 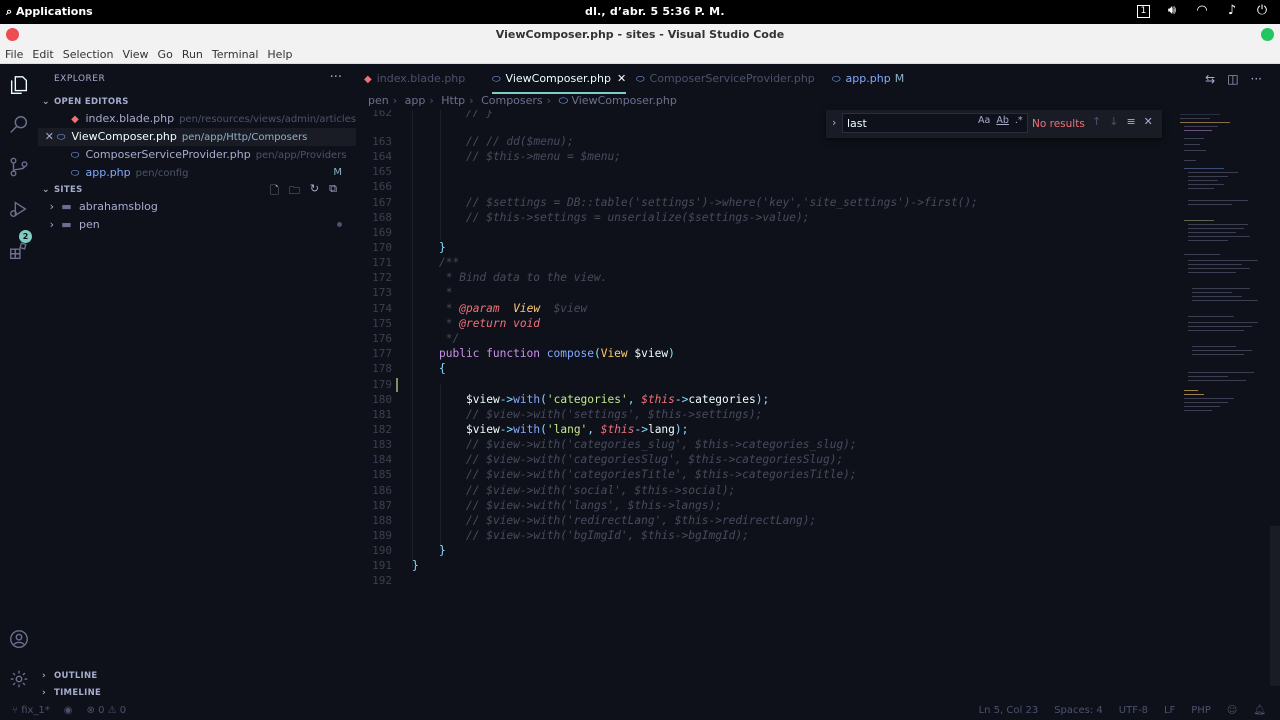 I want to click on line-number: 171, so click(x=382, y=262).